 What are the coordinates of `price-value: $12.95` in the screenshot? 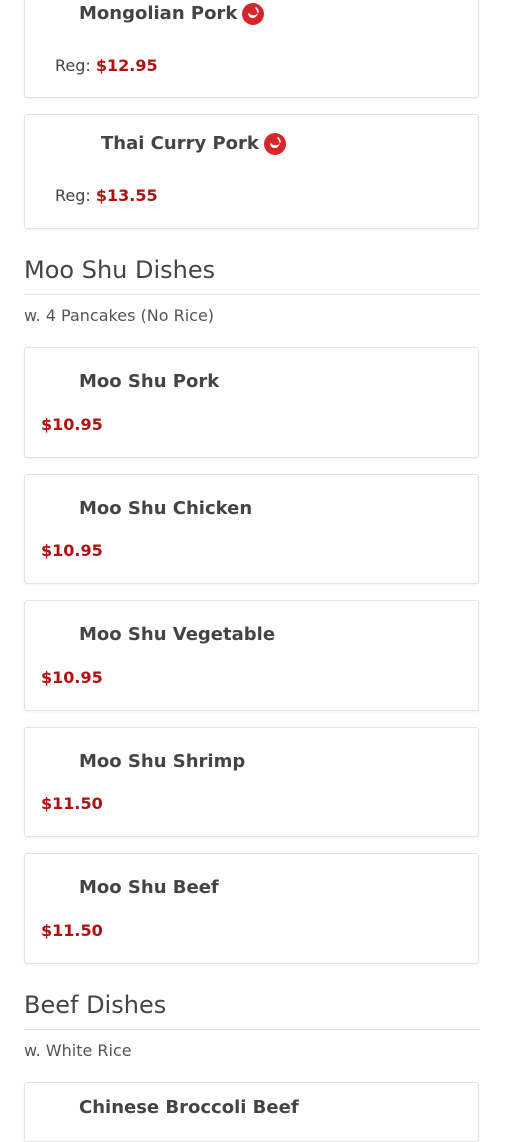 It's located at (126, 65).